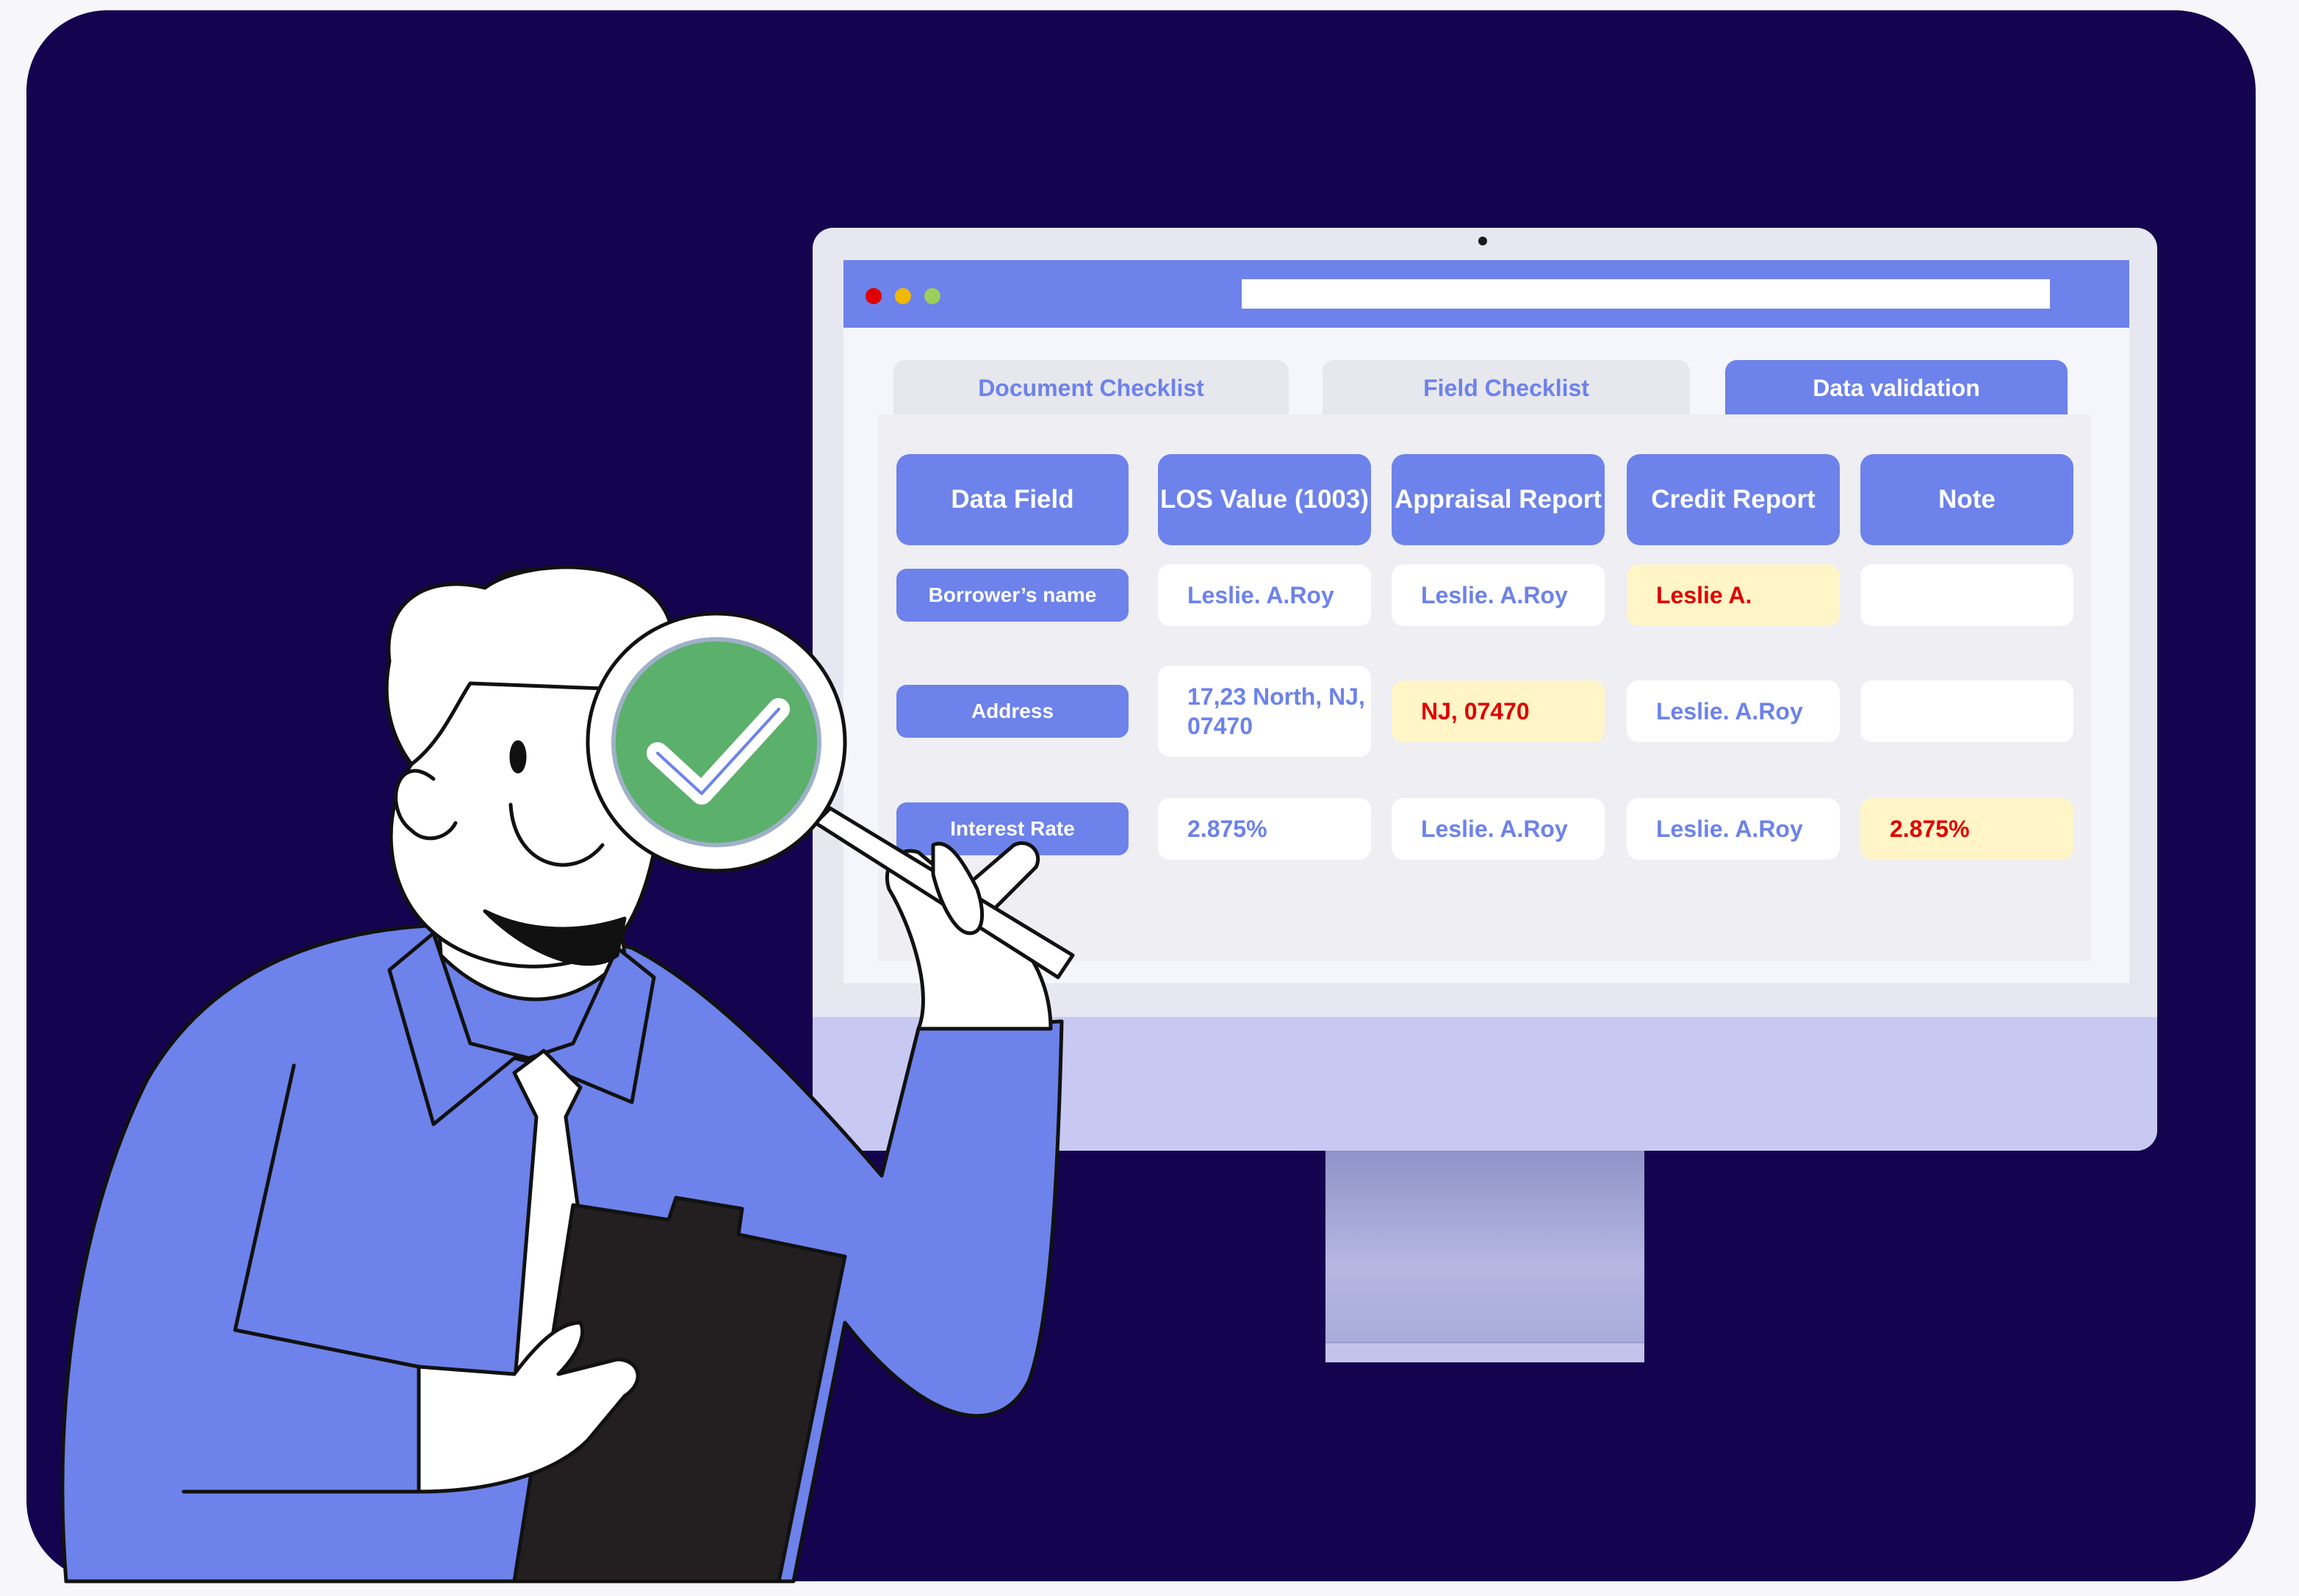  Describe the element at coordinates (518, 757) in the screenshot. I see `eye` at that location.